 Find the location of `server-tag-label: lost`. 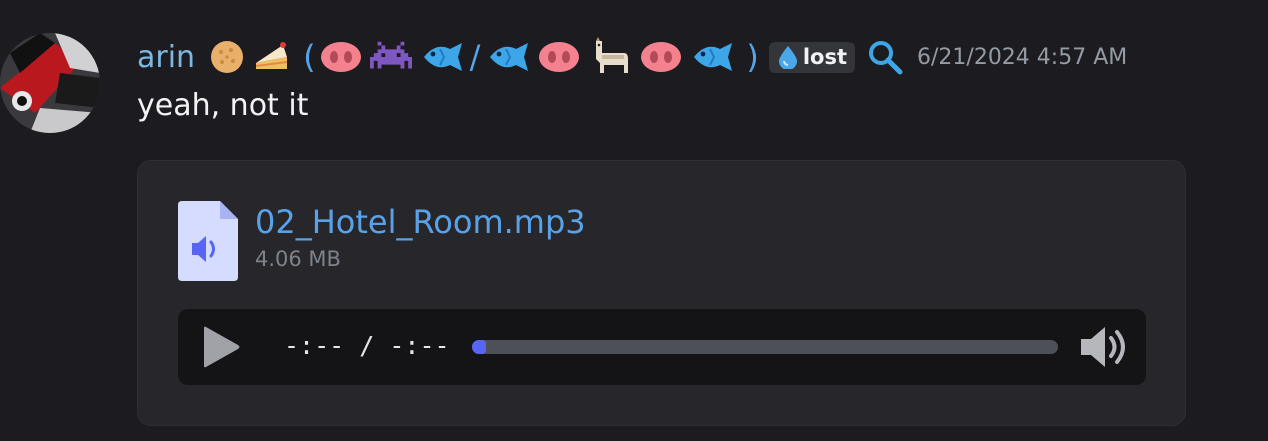

server-tag-label: lost is located at coordinates (824, 56).